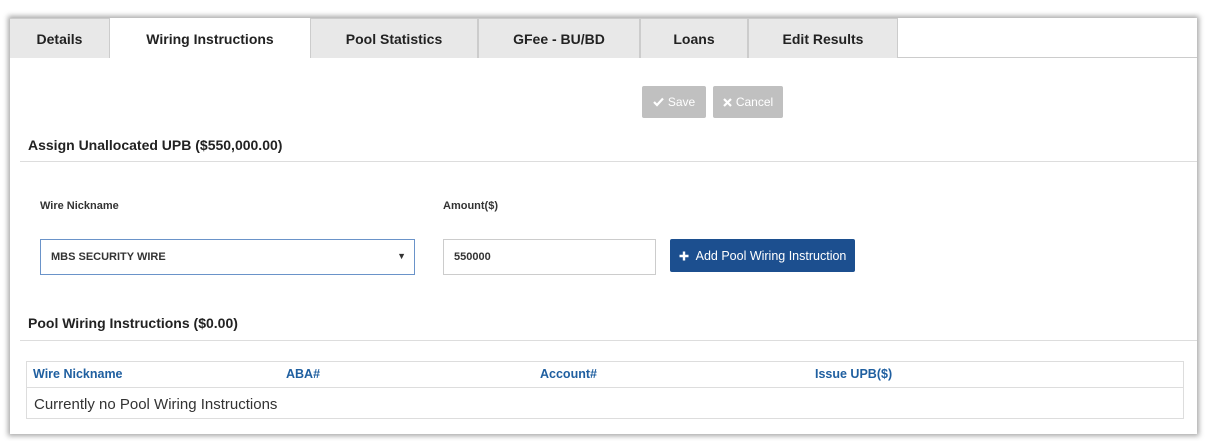  What do you see at coordinates (210, 38) in the screenshot?
I see `tab-wiring-instructions: Wiring Instructions` at bounding box center [210, 38].